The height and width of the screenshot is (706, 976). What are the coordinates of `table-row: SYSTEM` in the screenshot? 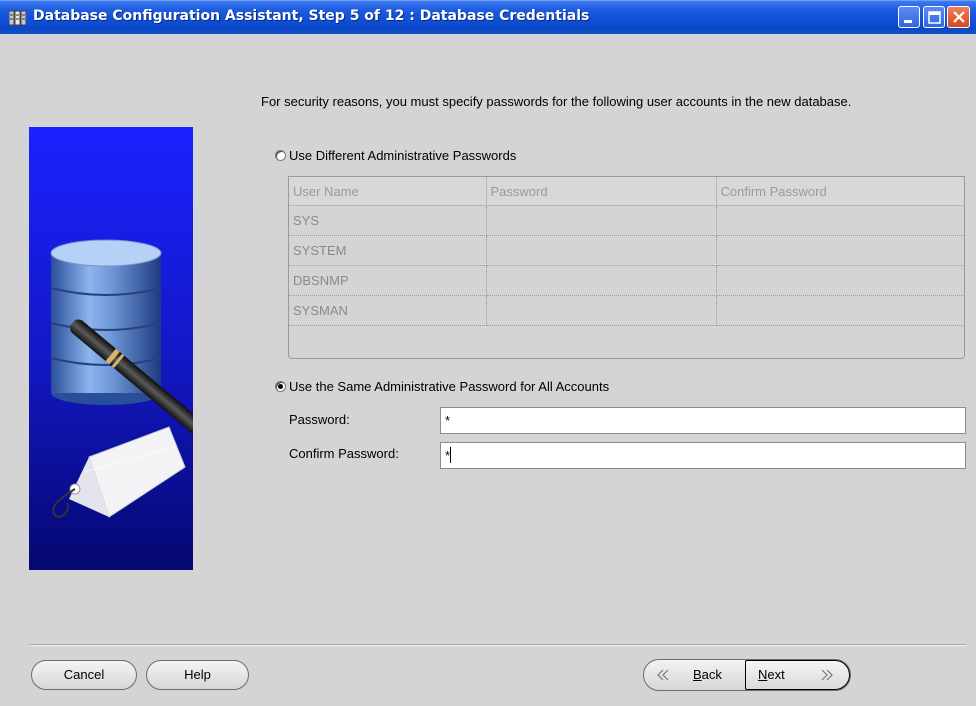 It's located at (626, 250).